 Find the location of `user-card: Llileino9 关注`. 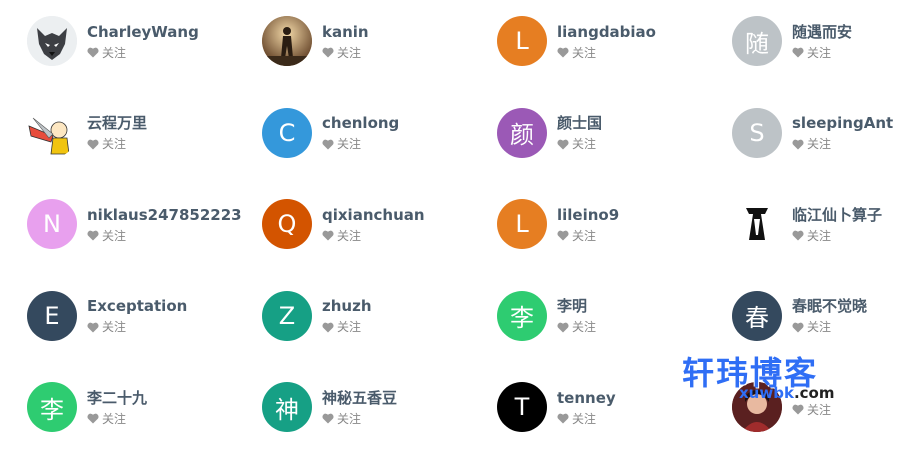

user-card: Llileino9 关注 is located at coordinates (614, 224).